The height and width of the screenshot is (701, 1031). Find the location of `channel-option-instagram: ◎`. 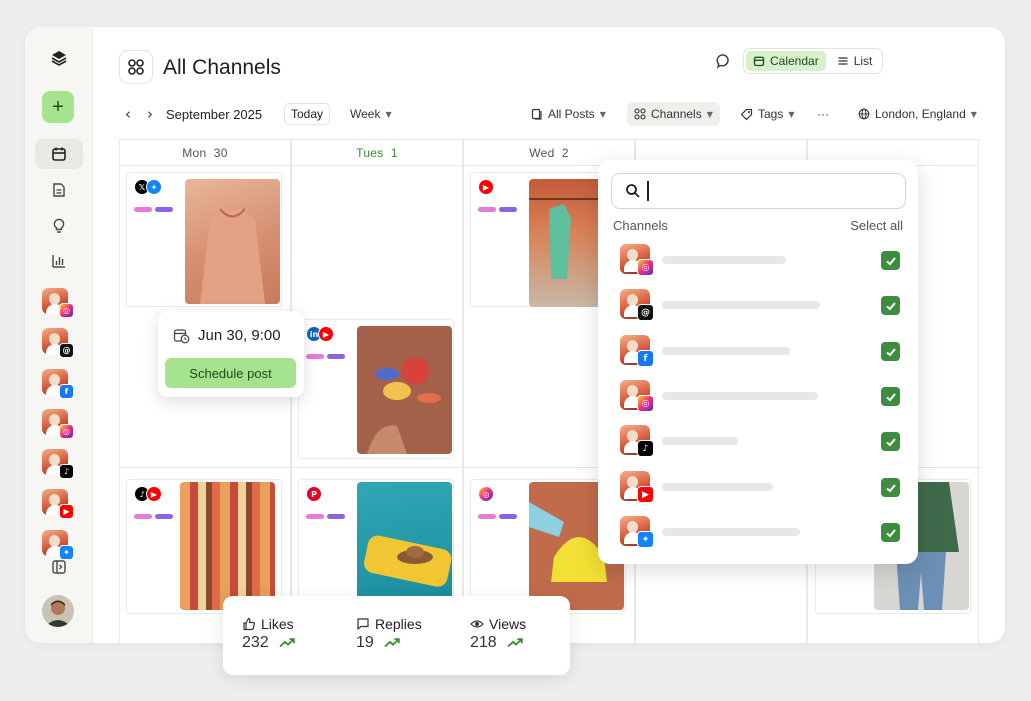

channel-option-instagram: ◎ is located at coordinates (760, 260).